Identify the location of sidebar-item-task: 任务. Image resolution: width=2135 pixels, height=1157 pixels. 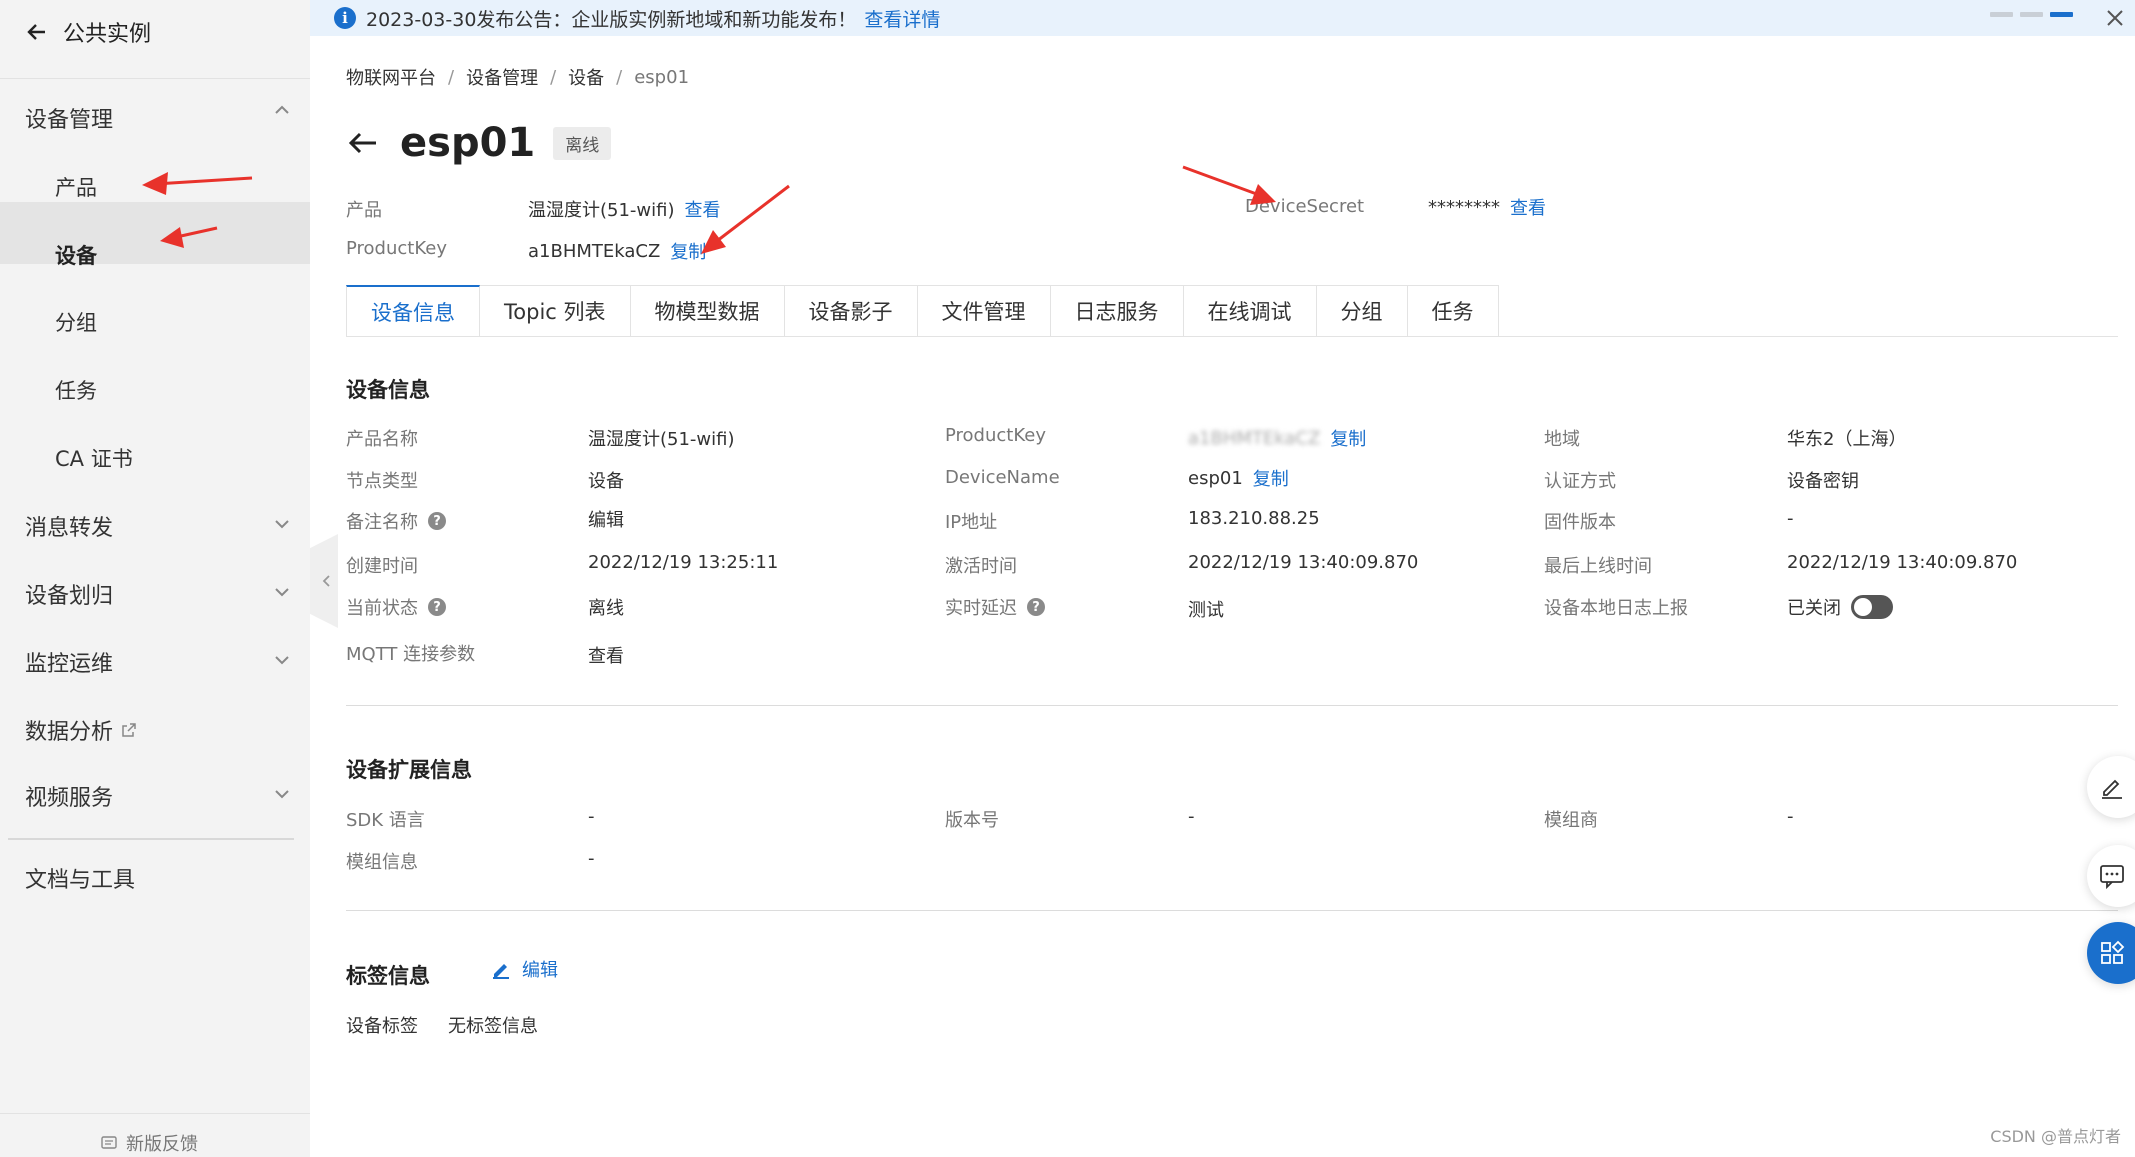
(76, 390).